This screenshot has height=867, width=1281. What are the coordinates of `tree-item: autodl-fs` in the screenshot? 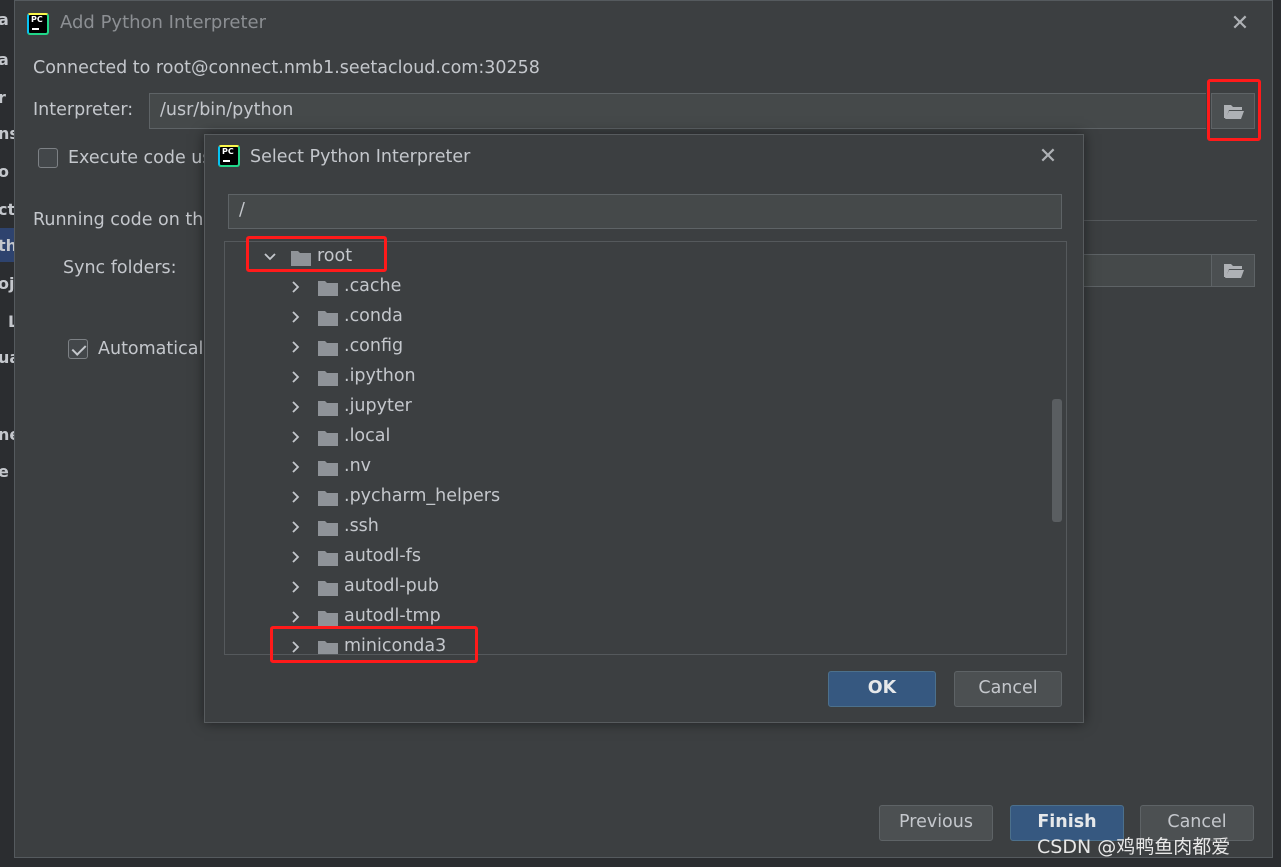 It's located at (635, 558).